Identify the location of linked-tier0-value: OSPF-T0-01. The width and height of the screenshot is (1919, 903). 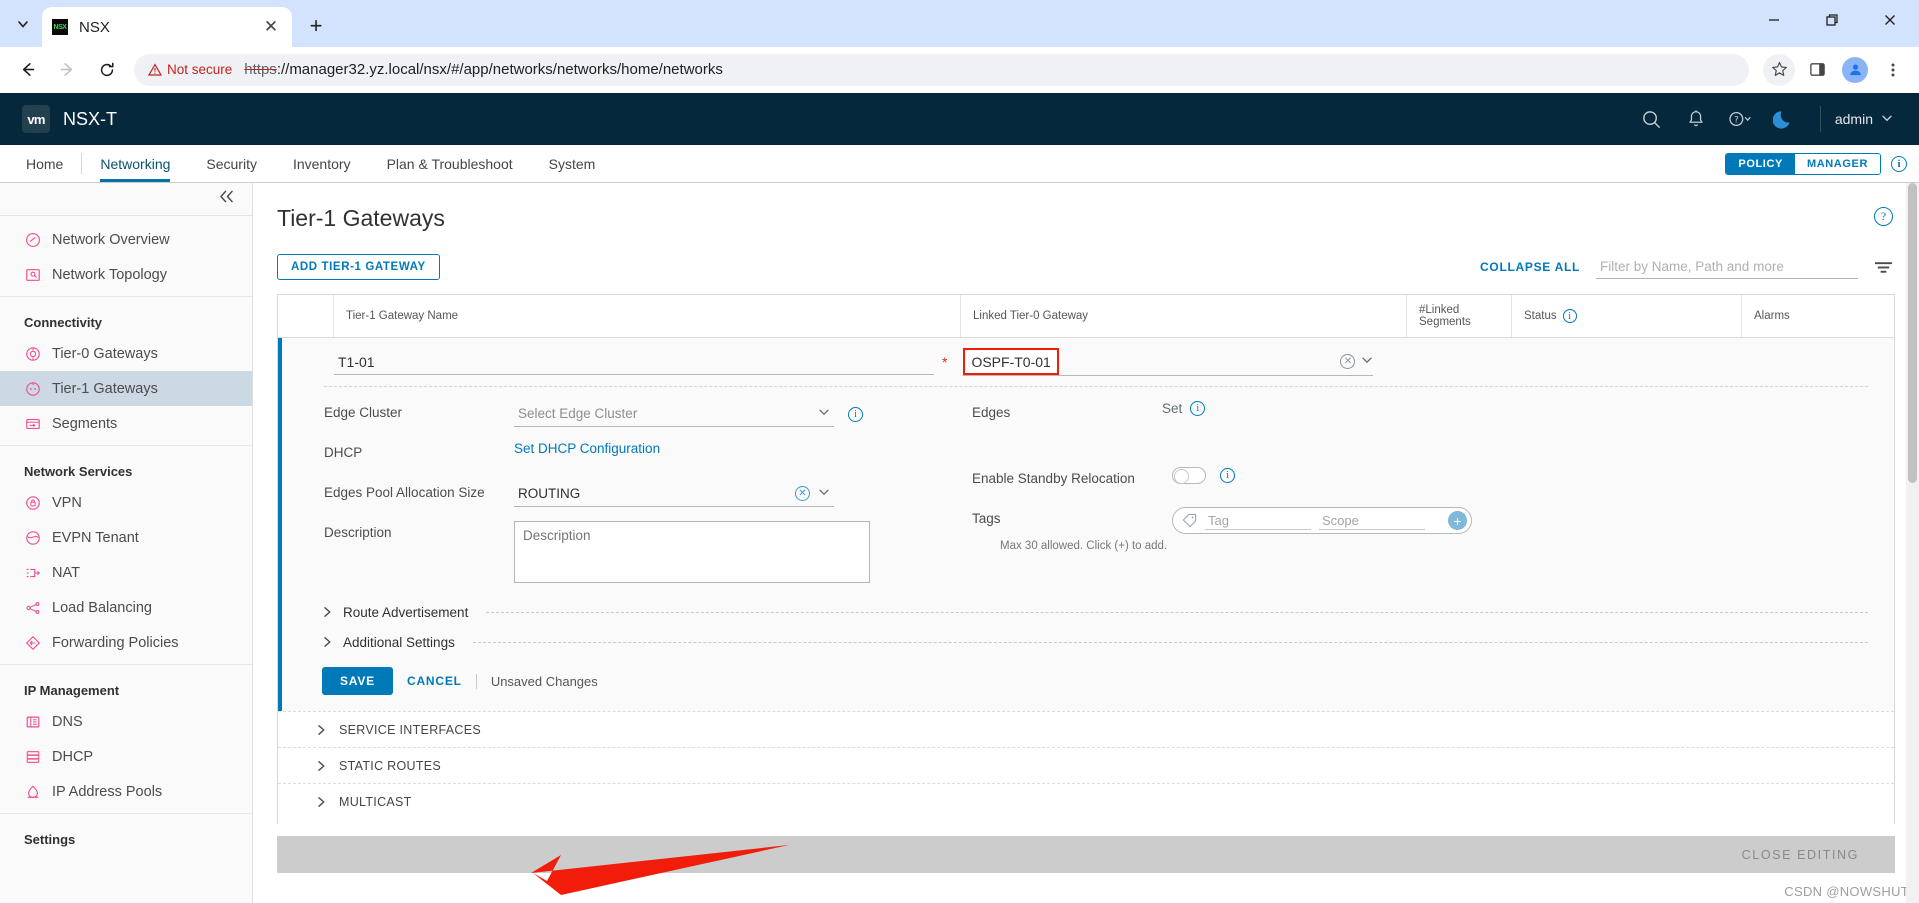
(1011, 361).